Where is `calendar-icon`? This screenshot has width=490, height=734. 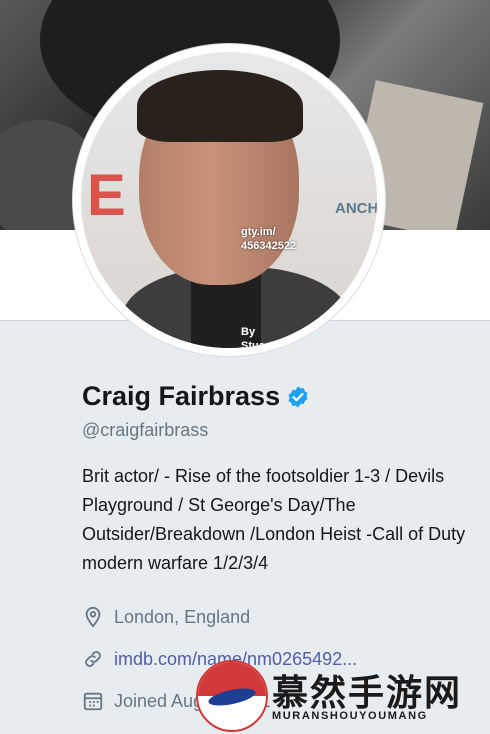 calendar-icon is located at coordinates (93, 701).